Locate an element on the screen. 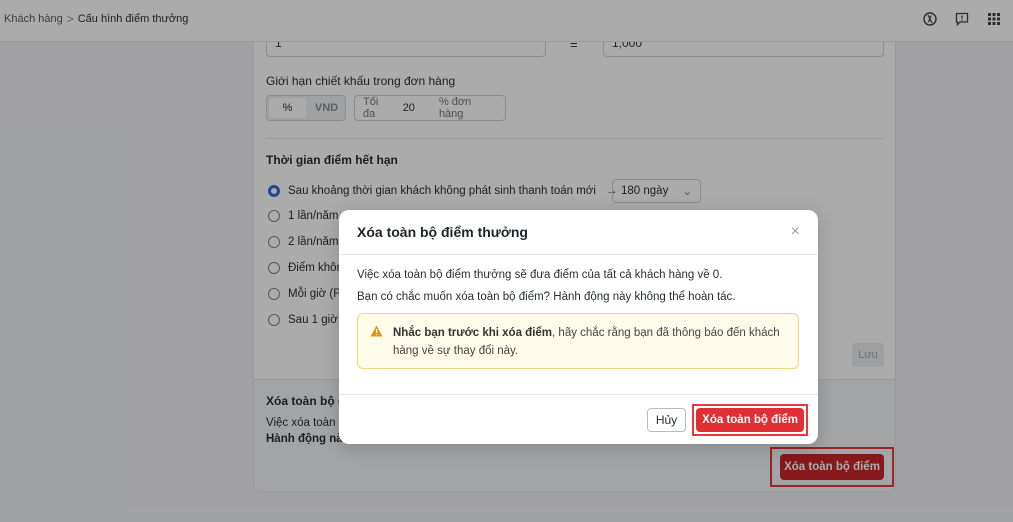  confirm-button-highlight: Xóa toàn bộ điểm is located at coordinates (750, 419).